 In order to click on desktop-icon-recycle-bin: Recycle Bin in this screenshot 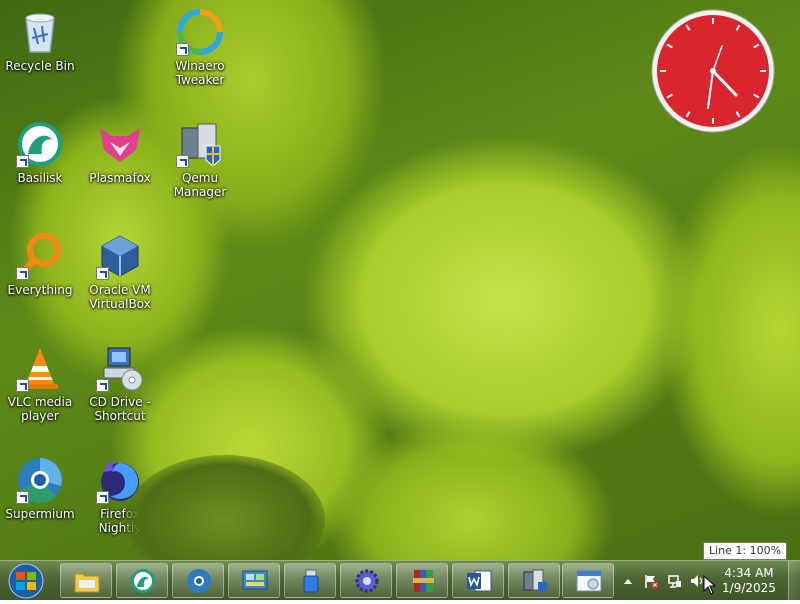, I will do `click(40, 60)`.